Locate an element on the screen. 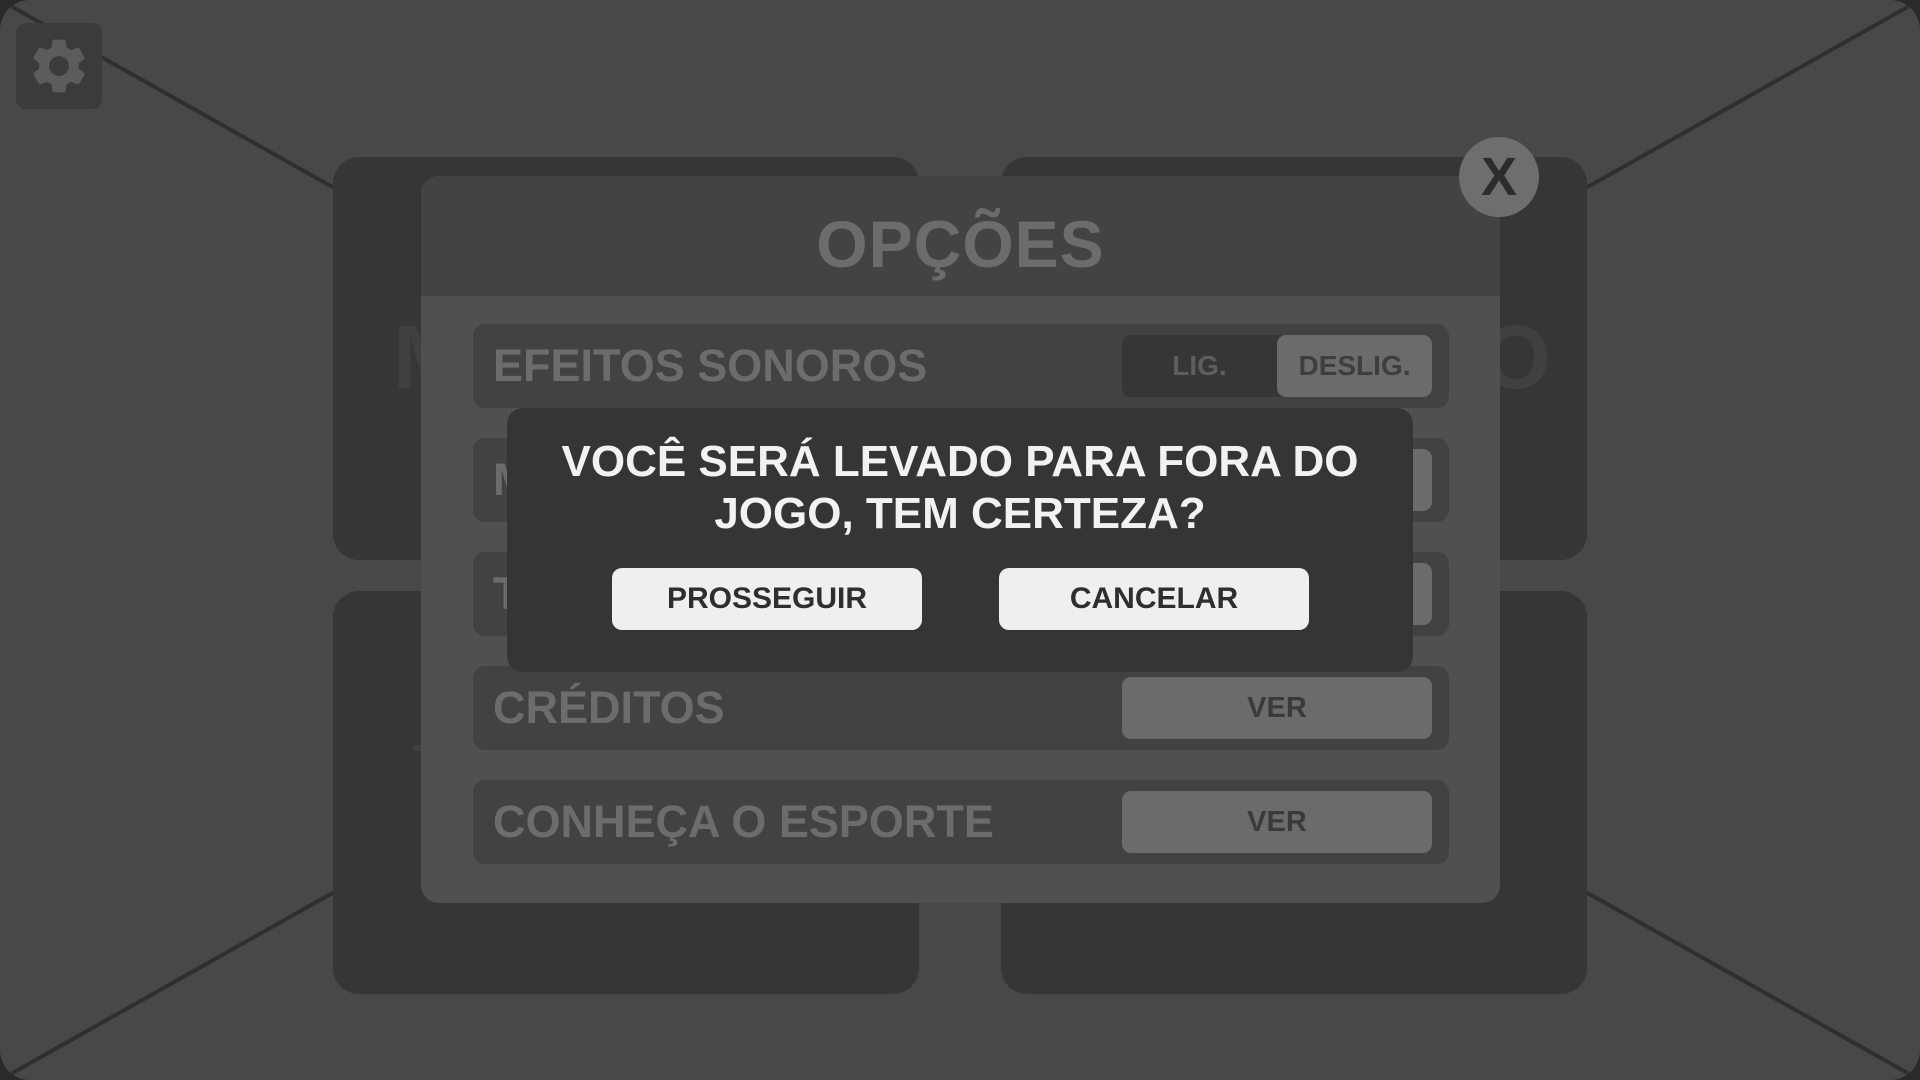  option-row-sound-effects: EFEITOS SONOROS LIG. DESLIG. is located at coordinates (961, 366).